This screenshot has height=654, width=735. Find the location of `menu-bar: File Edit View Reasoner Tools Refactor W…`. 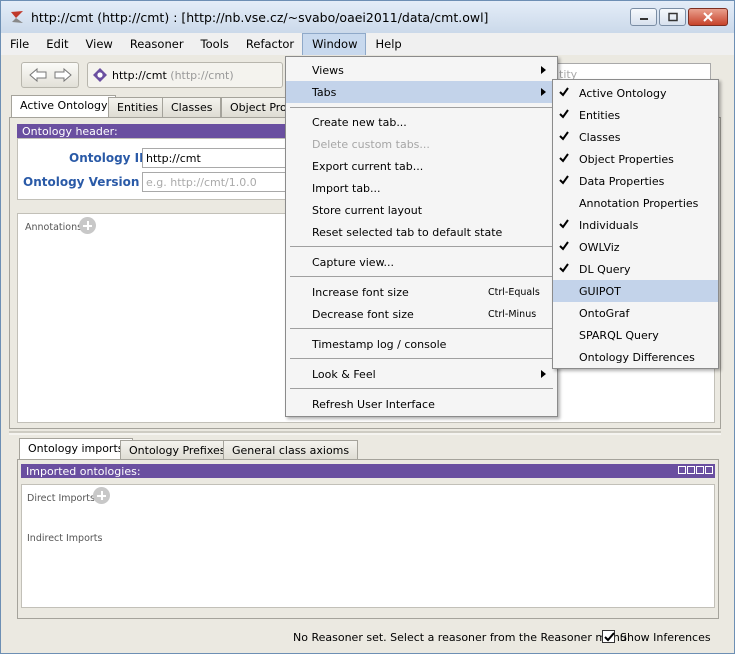

menu-bar: File Edit View Reasoner Tools Refactor W… is located at coordinates (367, 44).